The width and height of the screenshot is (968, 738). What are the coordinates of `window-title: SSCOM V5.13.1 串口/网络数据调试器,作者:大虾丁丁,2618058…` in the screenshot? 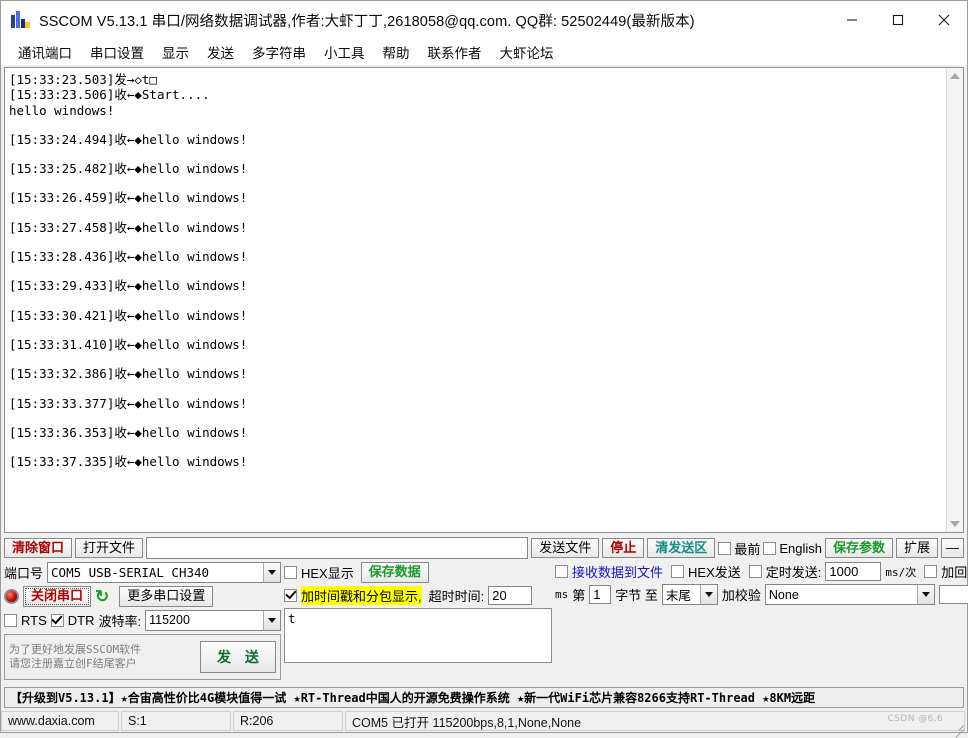 It's located at (367, 21).